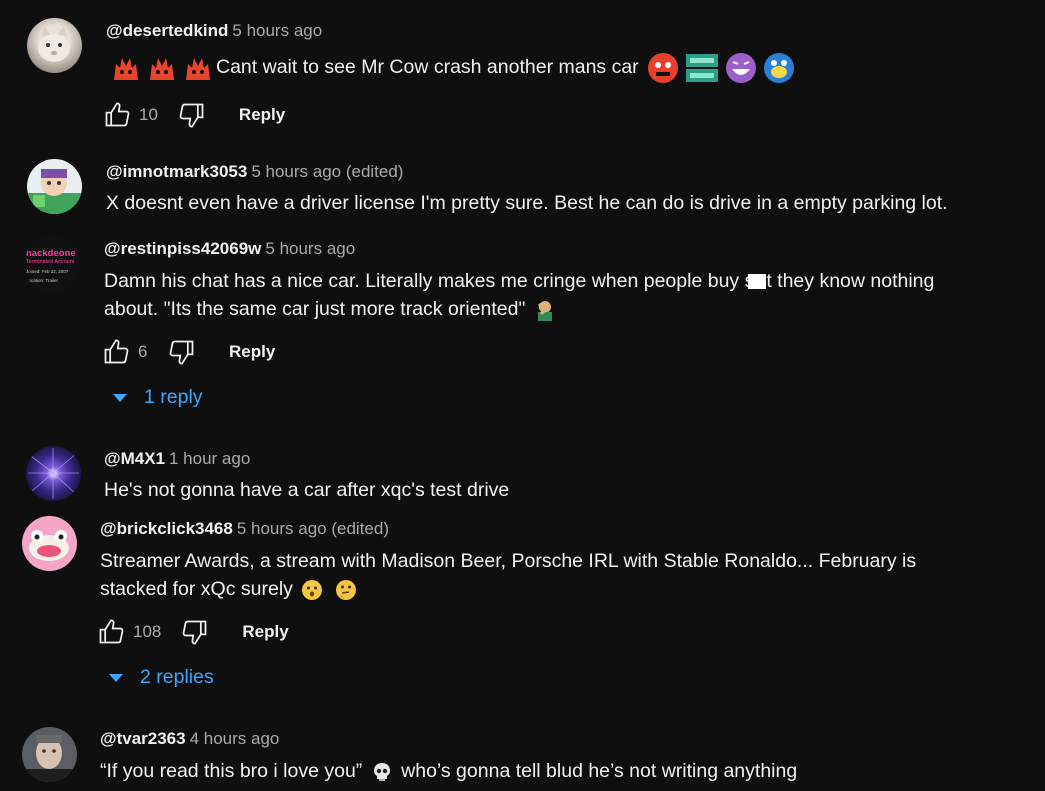  I want to click on comment-header: @tvar2363 4 hours ago, so click(189, 739).